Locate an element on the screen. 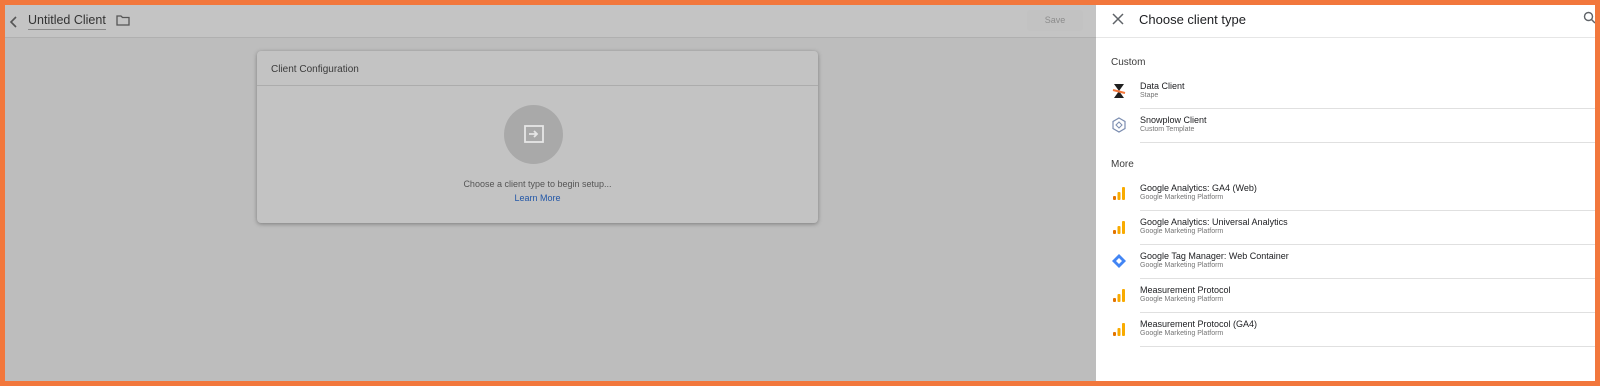 This screenshot has height=386, width=1600. panel-header: Choose client type is located at coordinates (1346, 21).